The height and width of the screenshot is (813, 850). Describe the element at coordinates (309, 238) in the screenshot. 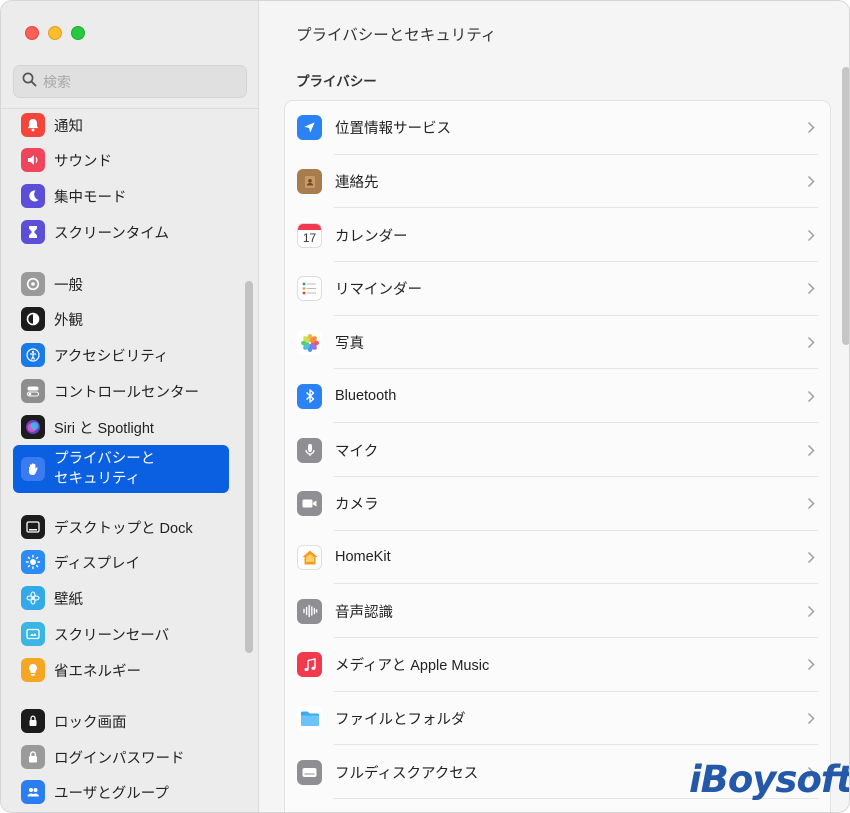

I see `calendar-day: 17` at that location.